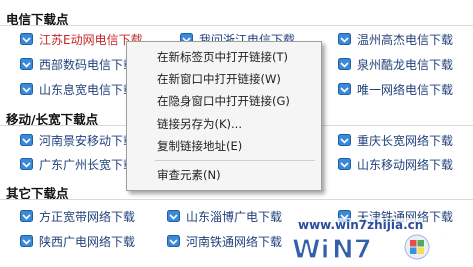  Describe the element at coordinates (87, 140) in the screenshot. I see `download-link-label: 河南景安移动下载` at that location.